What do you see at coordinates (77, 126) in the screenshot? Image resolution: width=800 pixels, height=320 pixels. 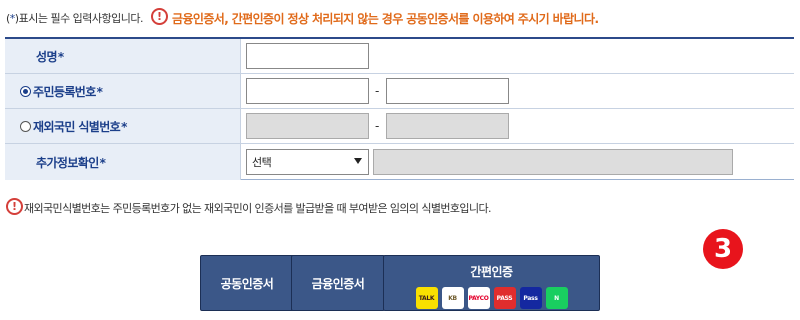 I see `overseas-number-label-text: 재외국민 식별번호` at bounding box center [77, 126].